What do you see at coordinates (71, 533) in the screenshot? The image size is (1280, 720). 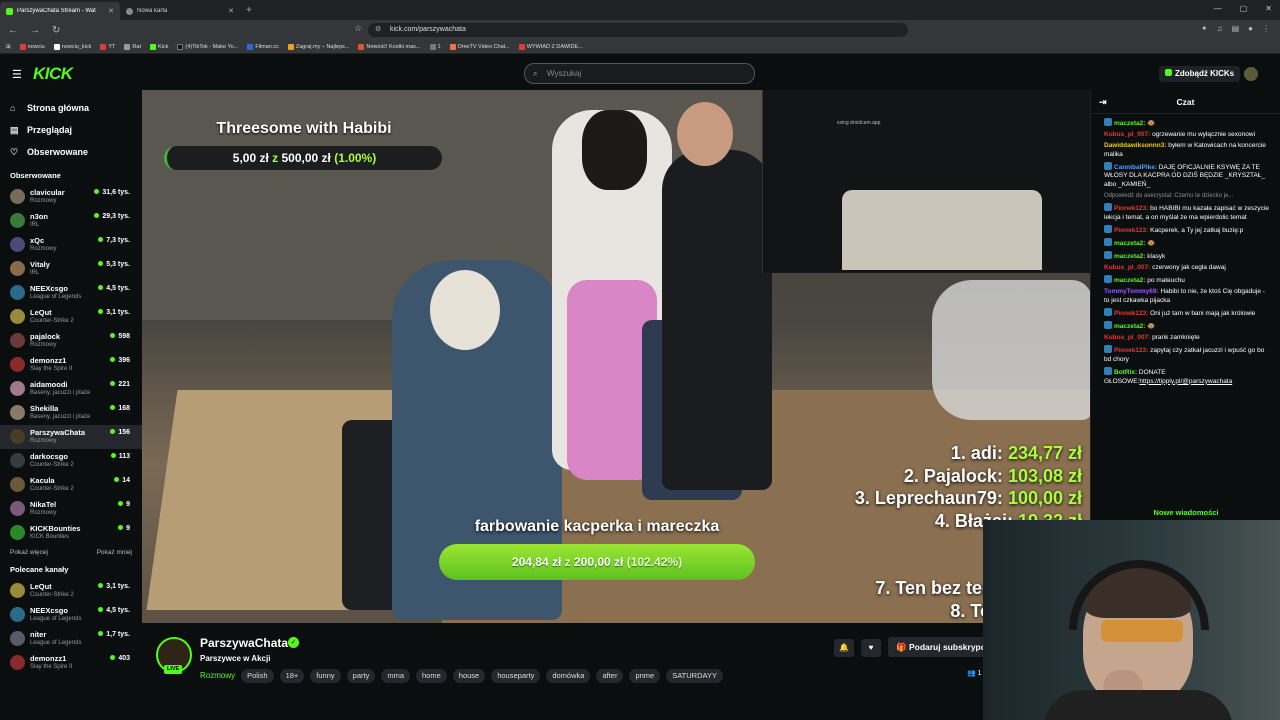 I see `sidebar-channel: KICKBounties KICK Bounties 9` at bounding box center [71, 533].